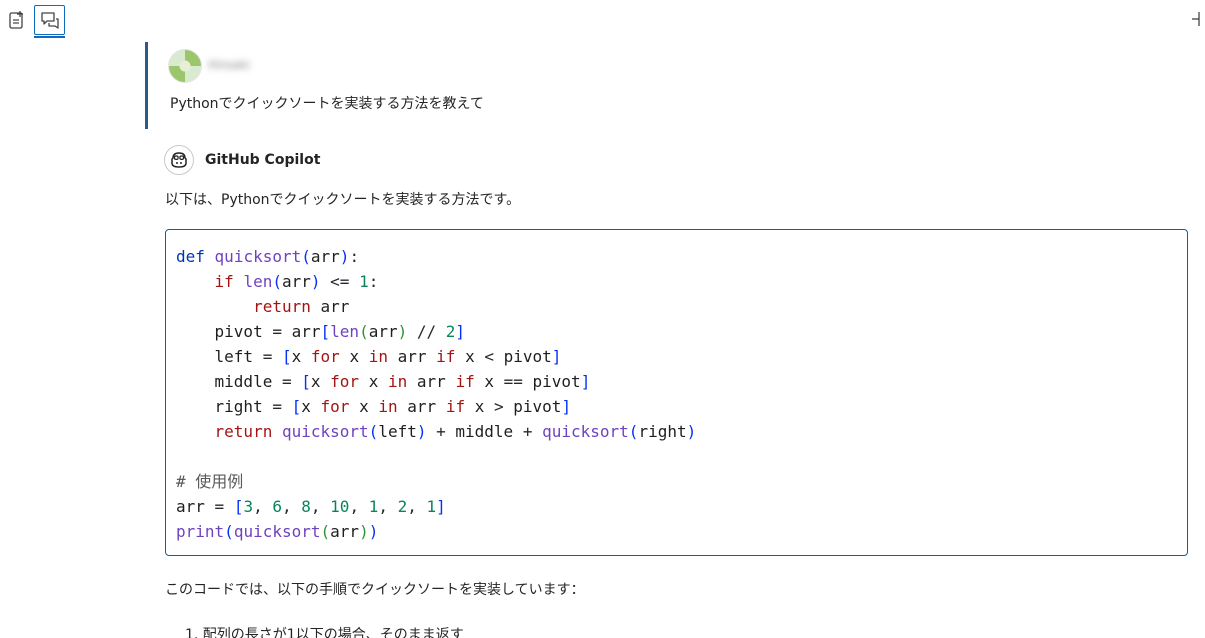 The image size is (1205, 638). What do you see at coordinates (210, 481) in the screenshot?
I see `code-line: # 使用例` at bounding box center [210, 481].